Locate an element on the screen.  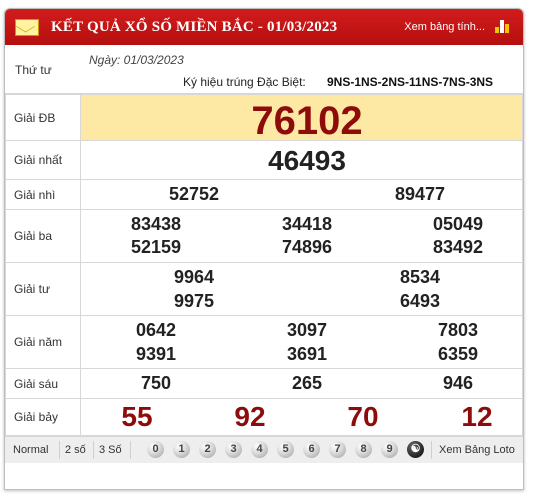
prize-number: 265 is located at coordinates (307, 383).